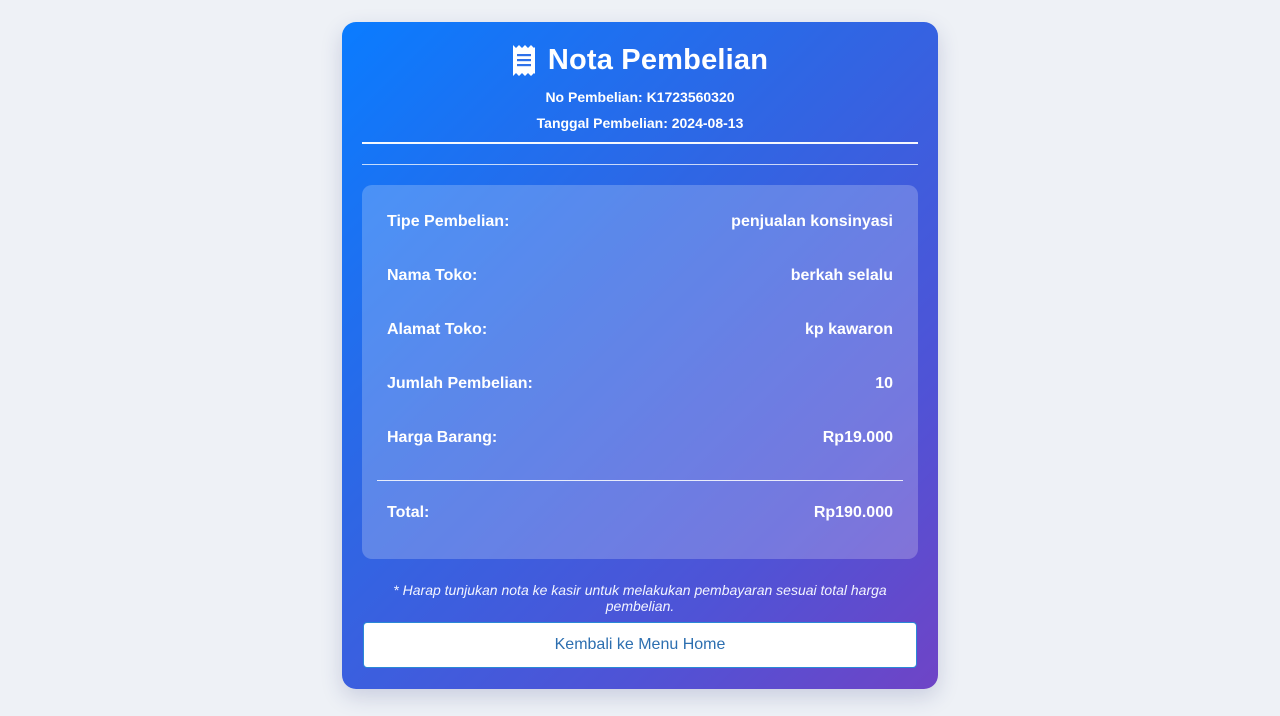  I want to click on detail-value: Rp19.000, so click(857, 437).